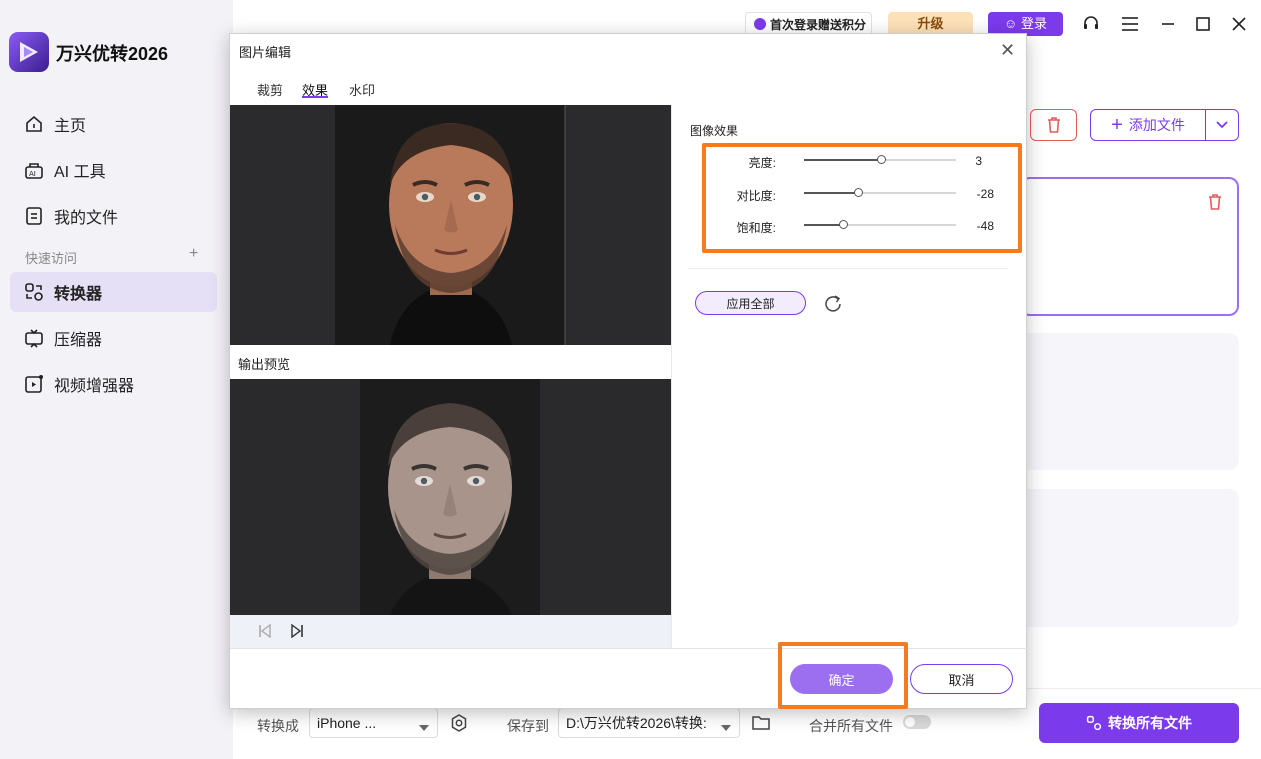 The height and width of the screenshot is (759, 1261). What do you see at coordinates (34, 124) in the screenshot?
I see `home-icon` at bounding box center [34, 124].